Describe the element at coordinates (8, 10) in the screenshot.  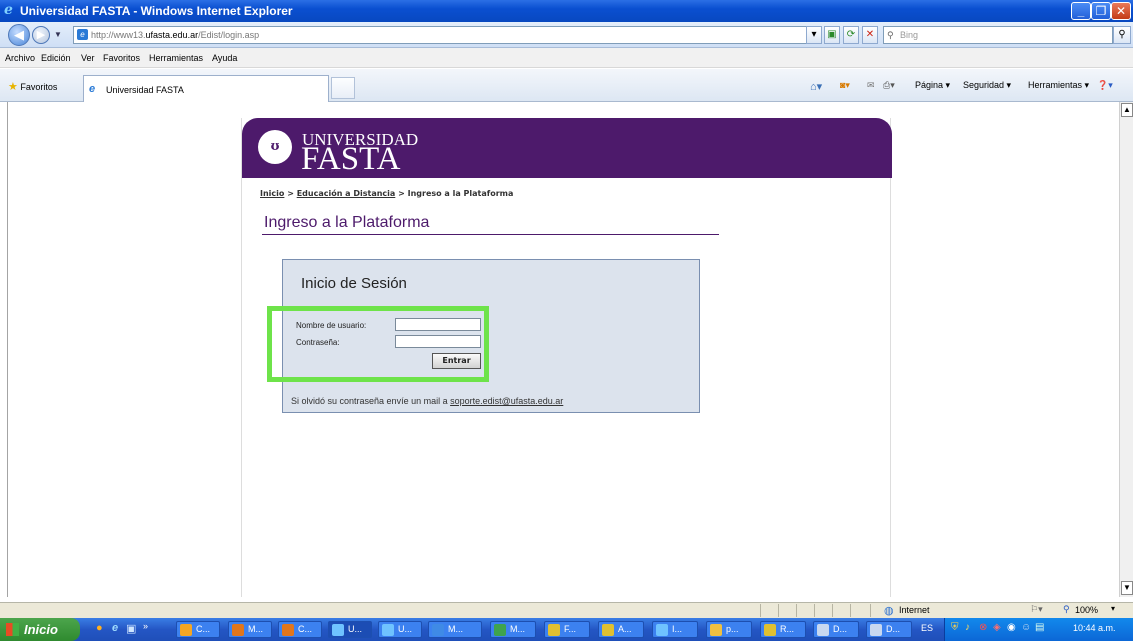
I see `ie-logo-icon: e` at that location.